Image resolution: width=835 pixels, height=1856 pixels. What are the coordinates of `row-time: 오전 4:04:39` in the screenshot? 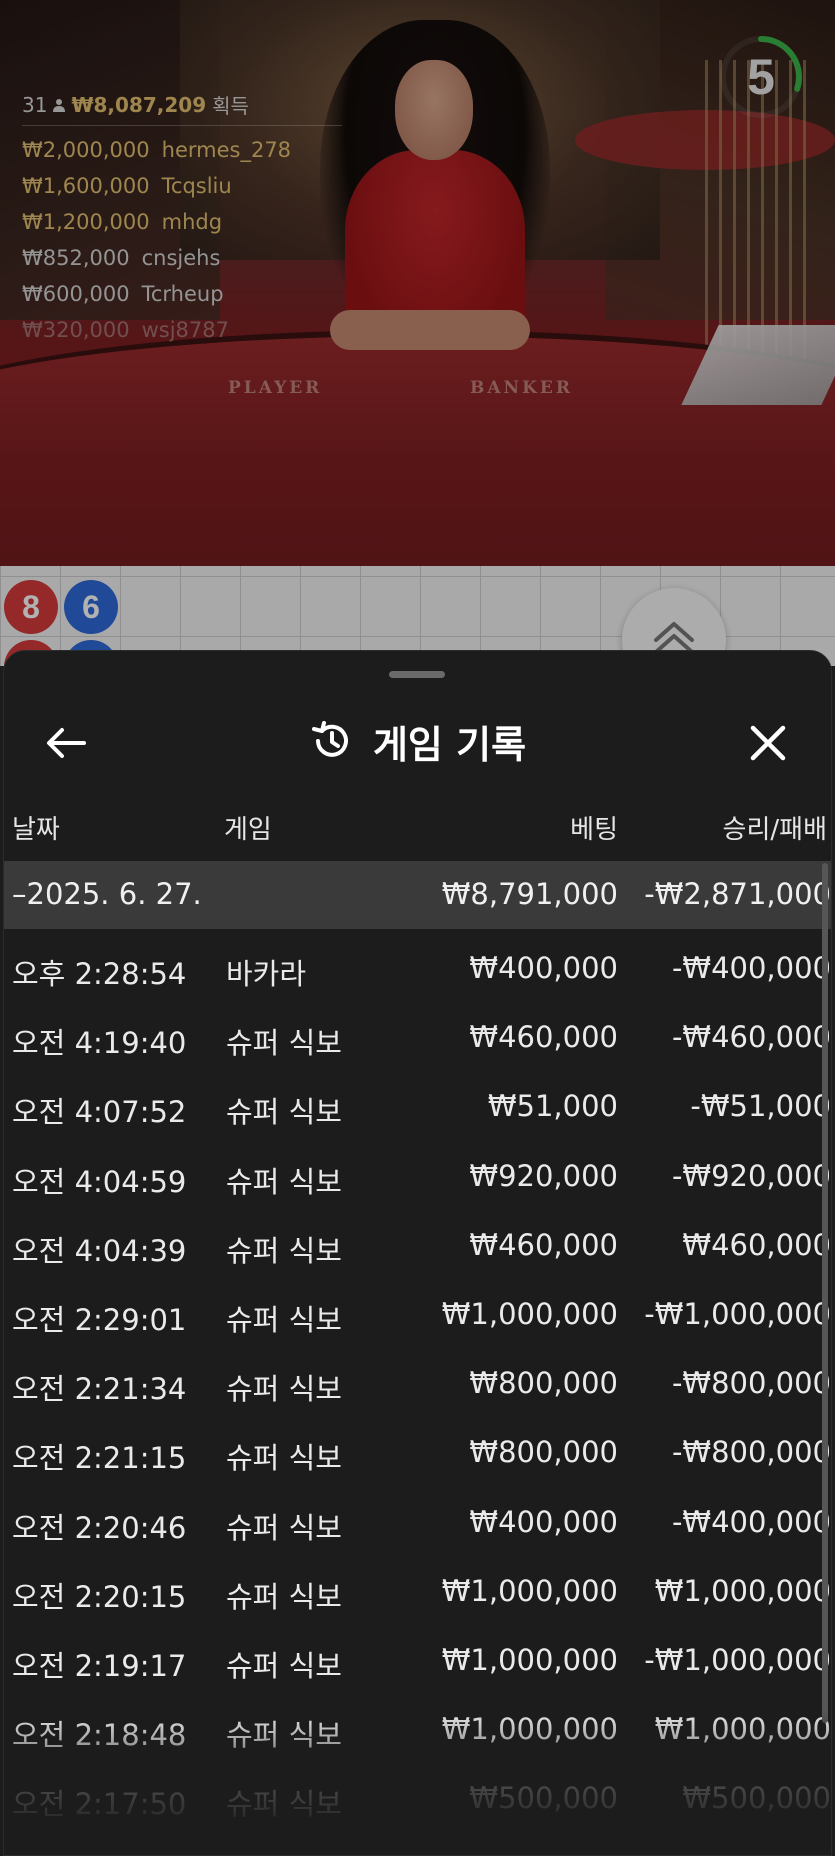 It's located at (99, 1250).